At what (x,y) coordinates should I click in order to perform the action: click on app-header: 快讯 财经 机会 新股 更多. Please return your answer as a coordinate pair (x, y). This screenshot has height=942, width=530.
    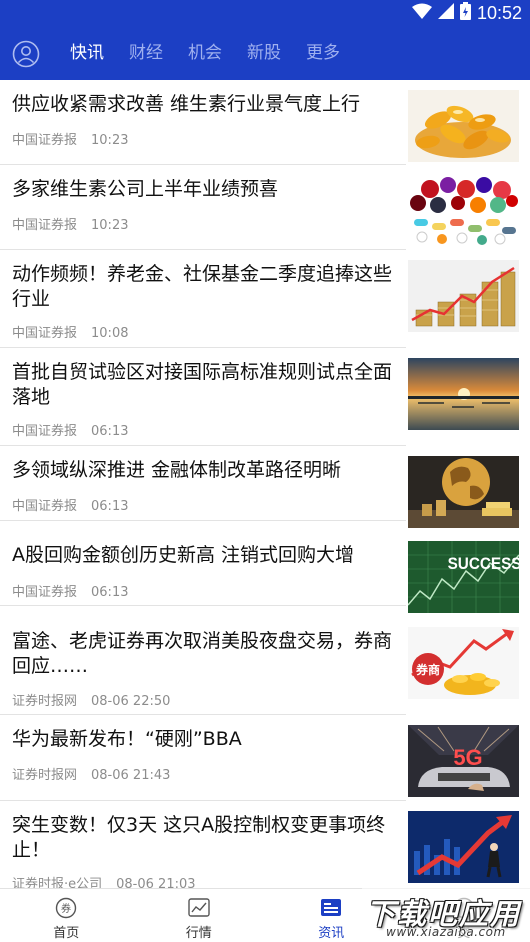
    Looking at the image, I should click on (265, 53).